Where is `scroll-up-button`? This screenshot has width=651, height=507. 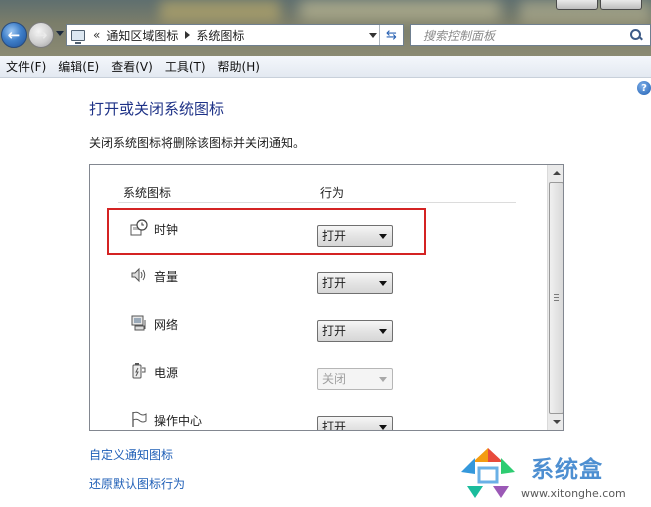
scroll-up-button is located at coordinates (556, 173).